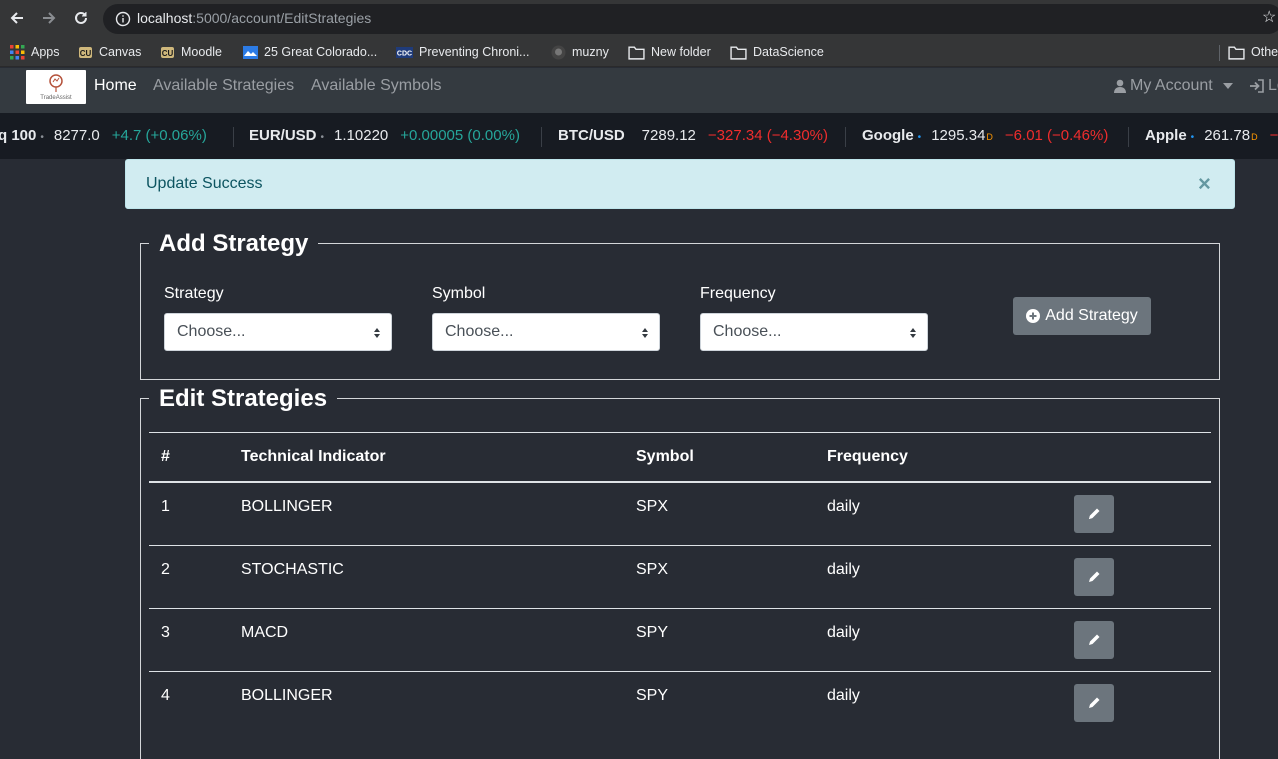 The height and width of the screenshot is (759, 1278). I want to click on bookmark-star-icon: ☆, so click(1269, 18).